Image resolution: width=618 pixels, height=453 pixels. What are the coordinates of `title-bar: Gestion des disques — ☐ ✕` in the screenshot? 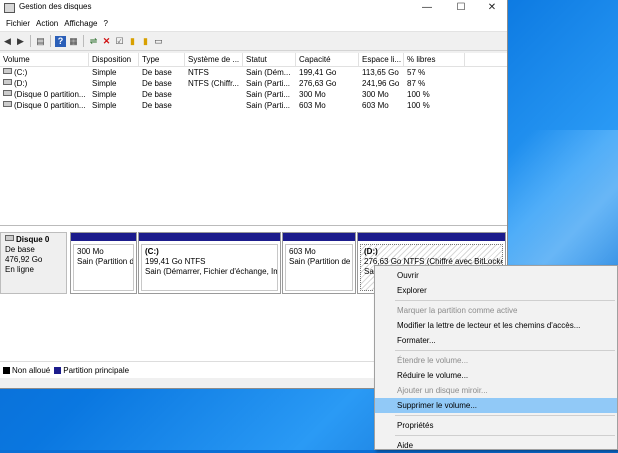 It's located at (253, 8).